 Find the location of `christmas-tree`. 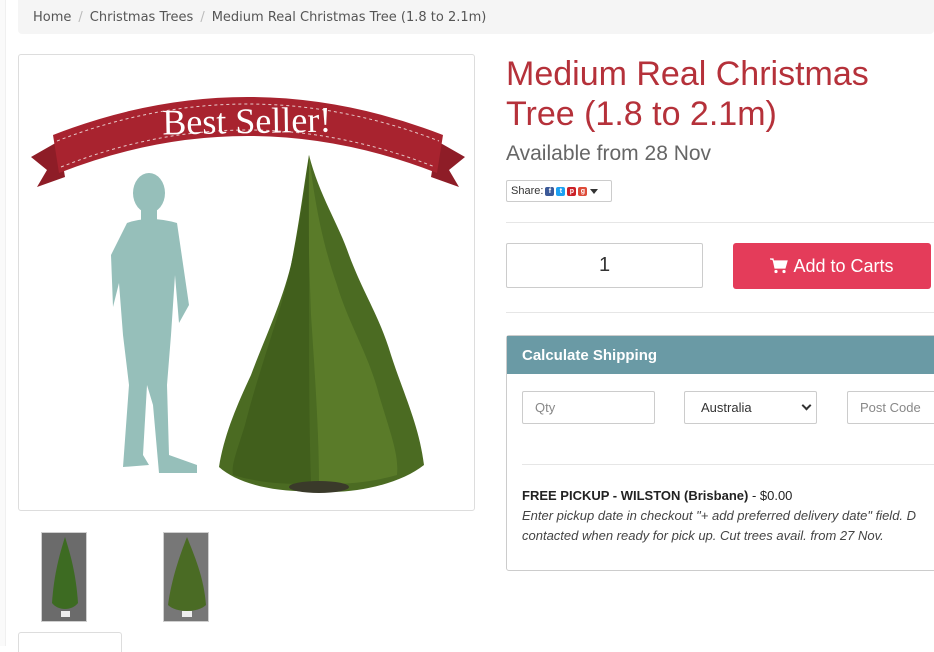

christmas-tree is located at coordinates (321, 324).